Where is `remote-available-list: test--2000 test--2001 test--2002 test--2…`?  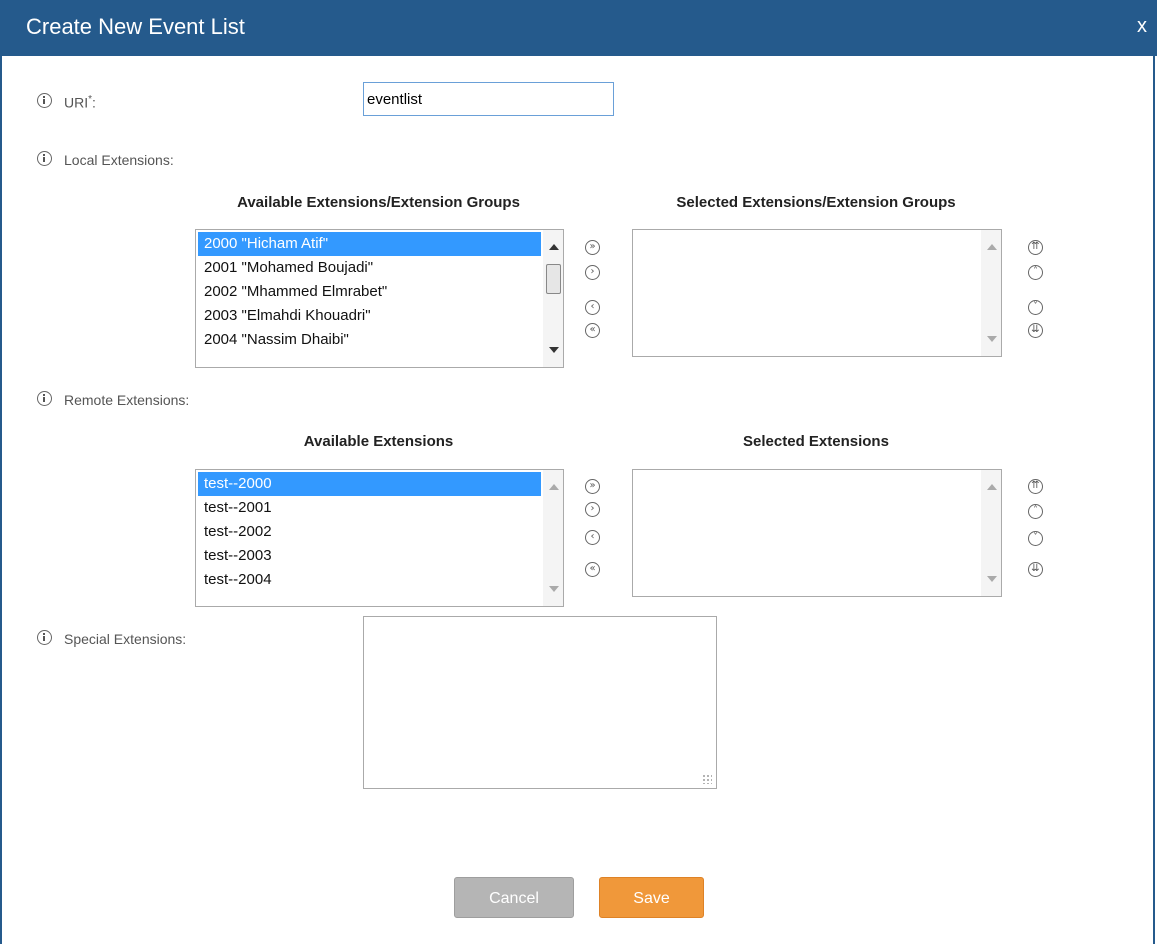 remote-available-list: test--2000 test--2001 test--2002 test--2… is located at coordinates (379, 538).